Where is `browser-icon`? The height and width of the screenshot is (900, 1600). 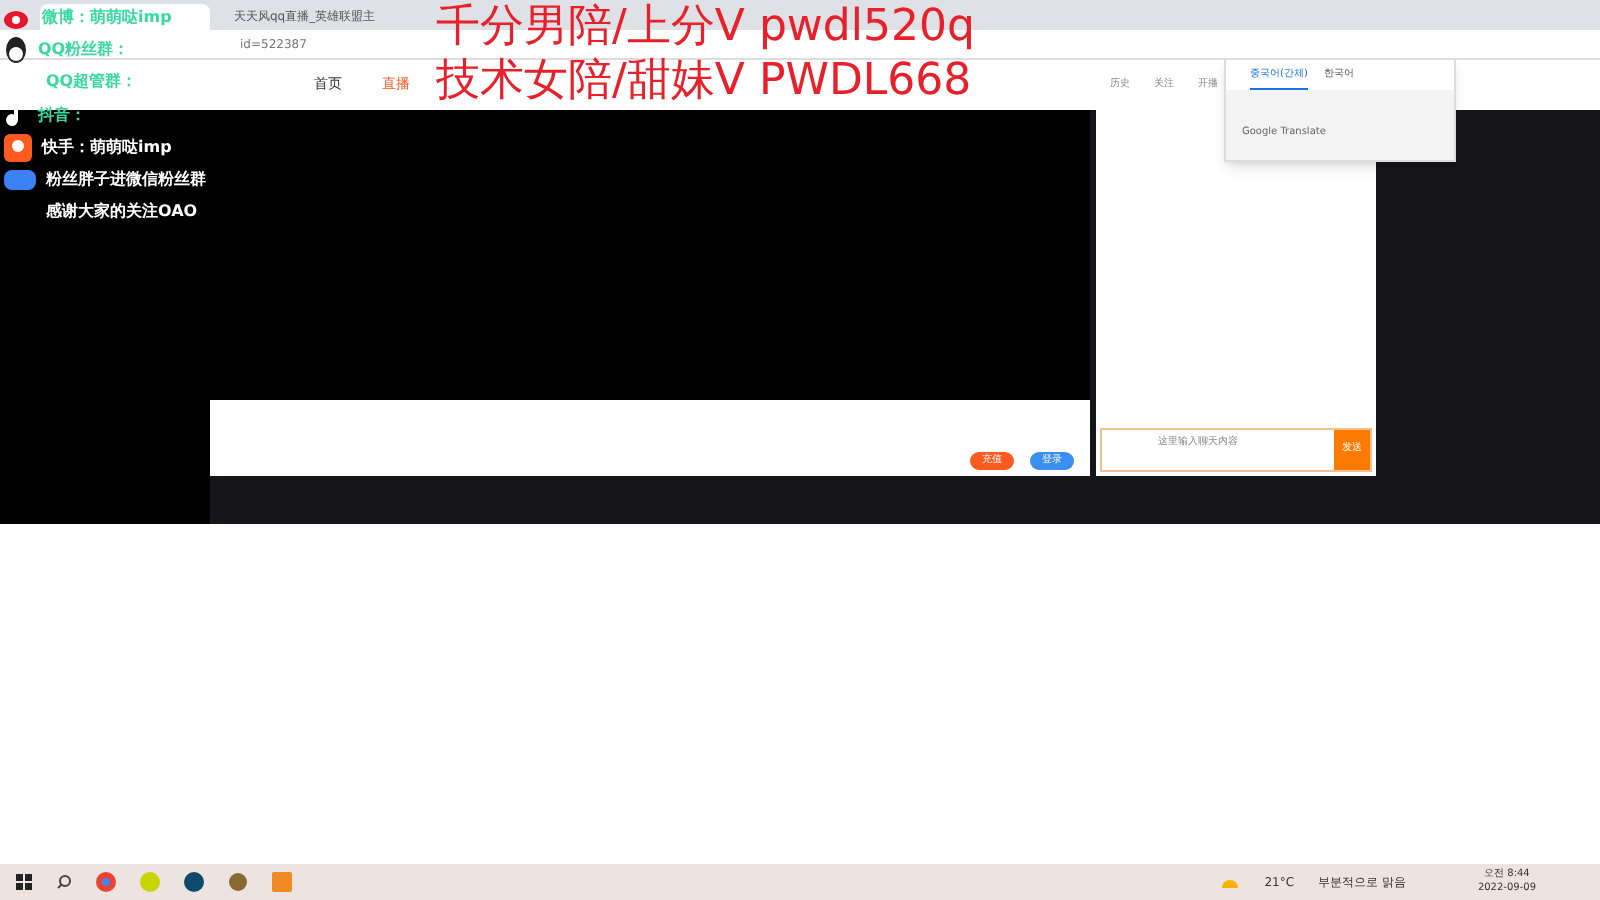 browser-icon is located at coordinates (106, 882).